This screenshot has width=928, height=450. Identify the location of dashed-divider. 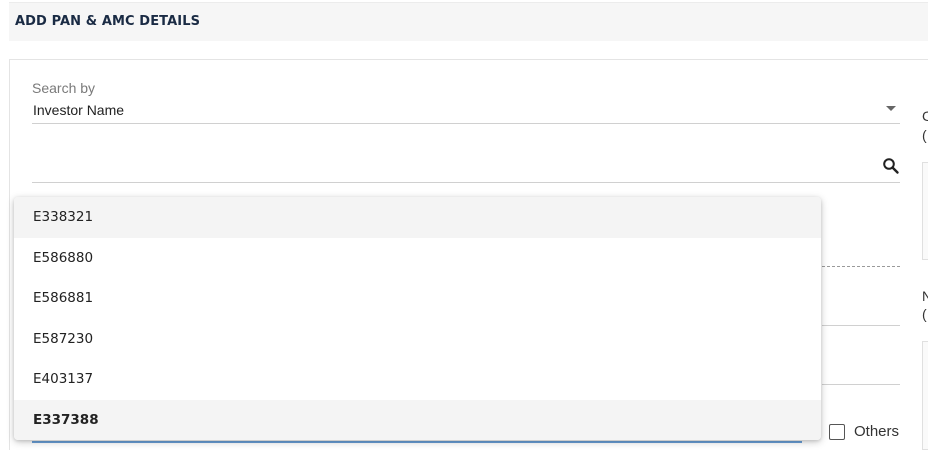
(861, 266).